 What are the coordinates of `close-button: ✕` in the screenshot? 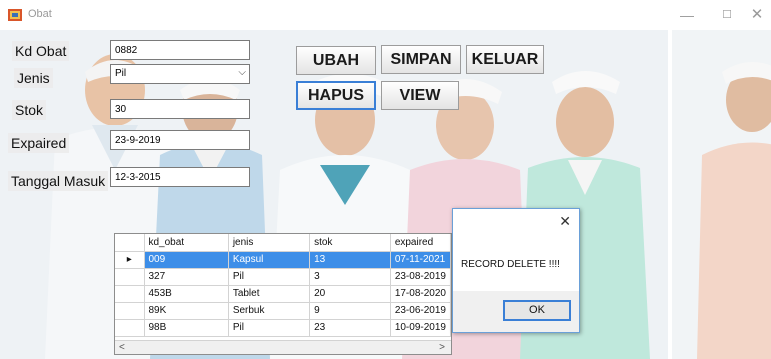 It's located at (754, 15).